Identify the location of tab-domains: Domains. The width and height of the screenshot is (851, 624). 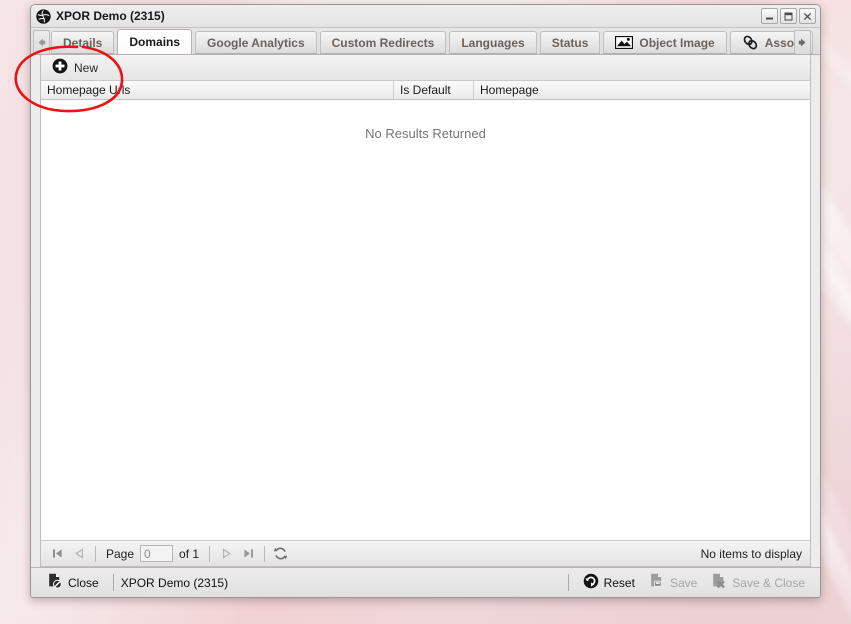
(155, 41).